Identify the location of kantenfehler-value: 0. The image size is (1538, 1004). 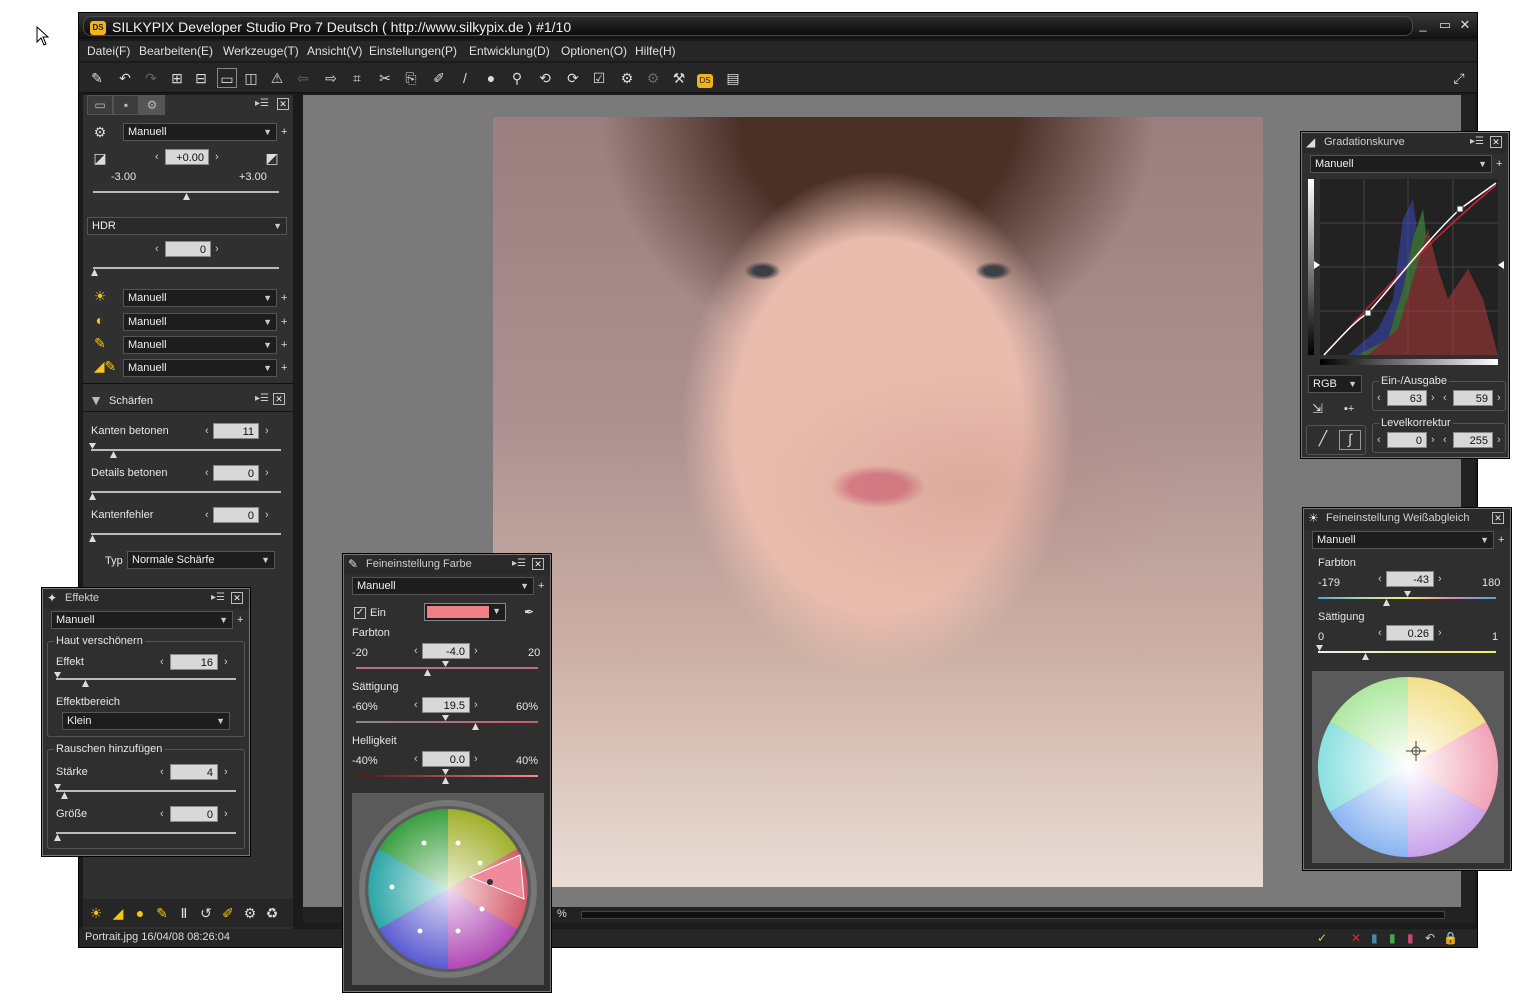
(236, 515).